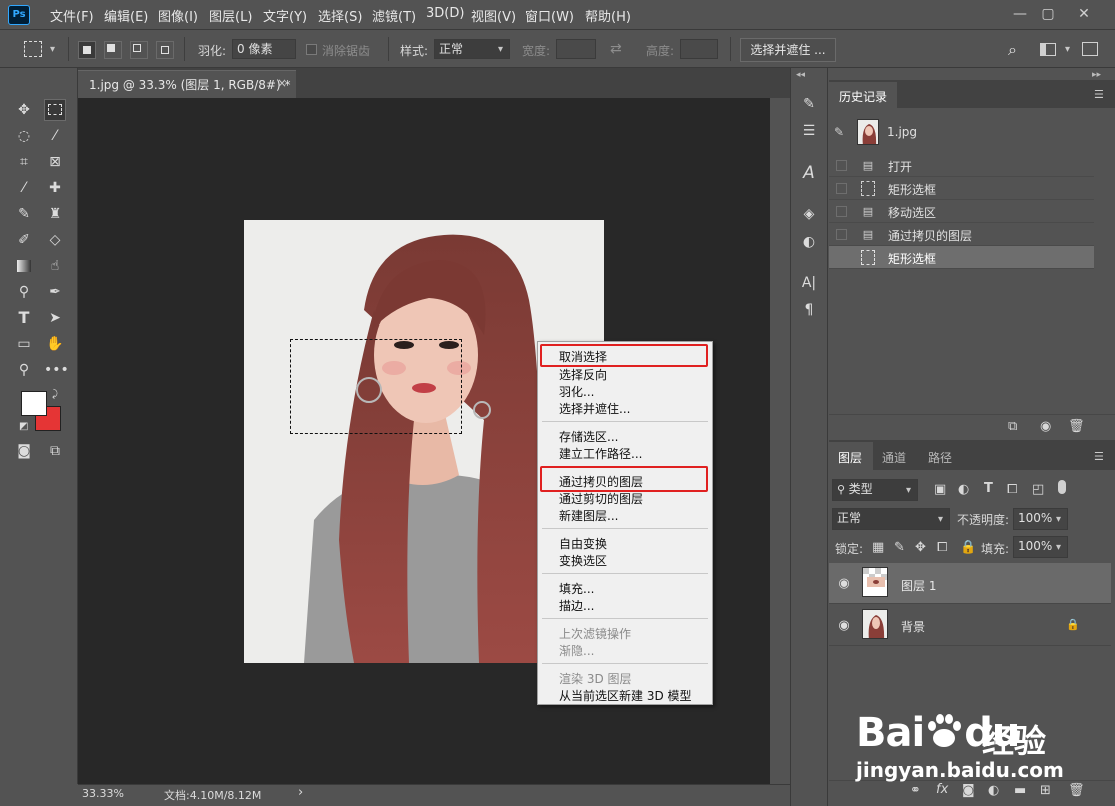  Describe the element at coordinates (968, 790) in the screenshot. I see `add-mask-icon: ◙` at that location.